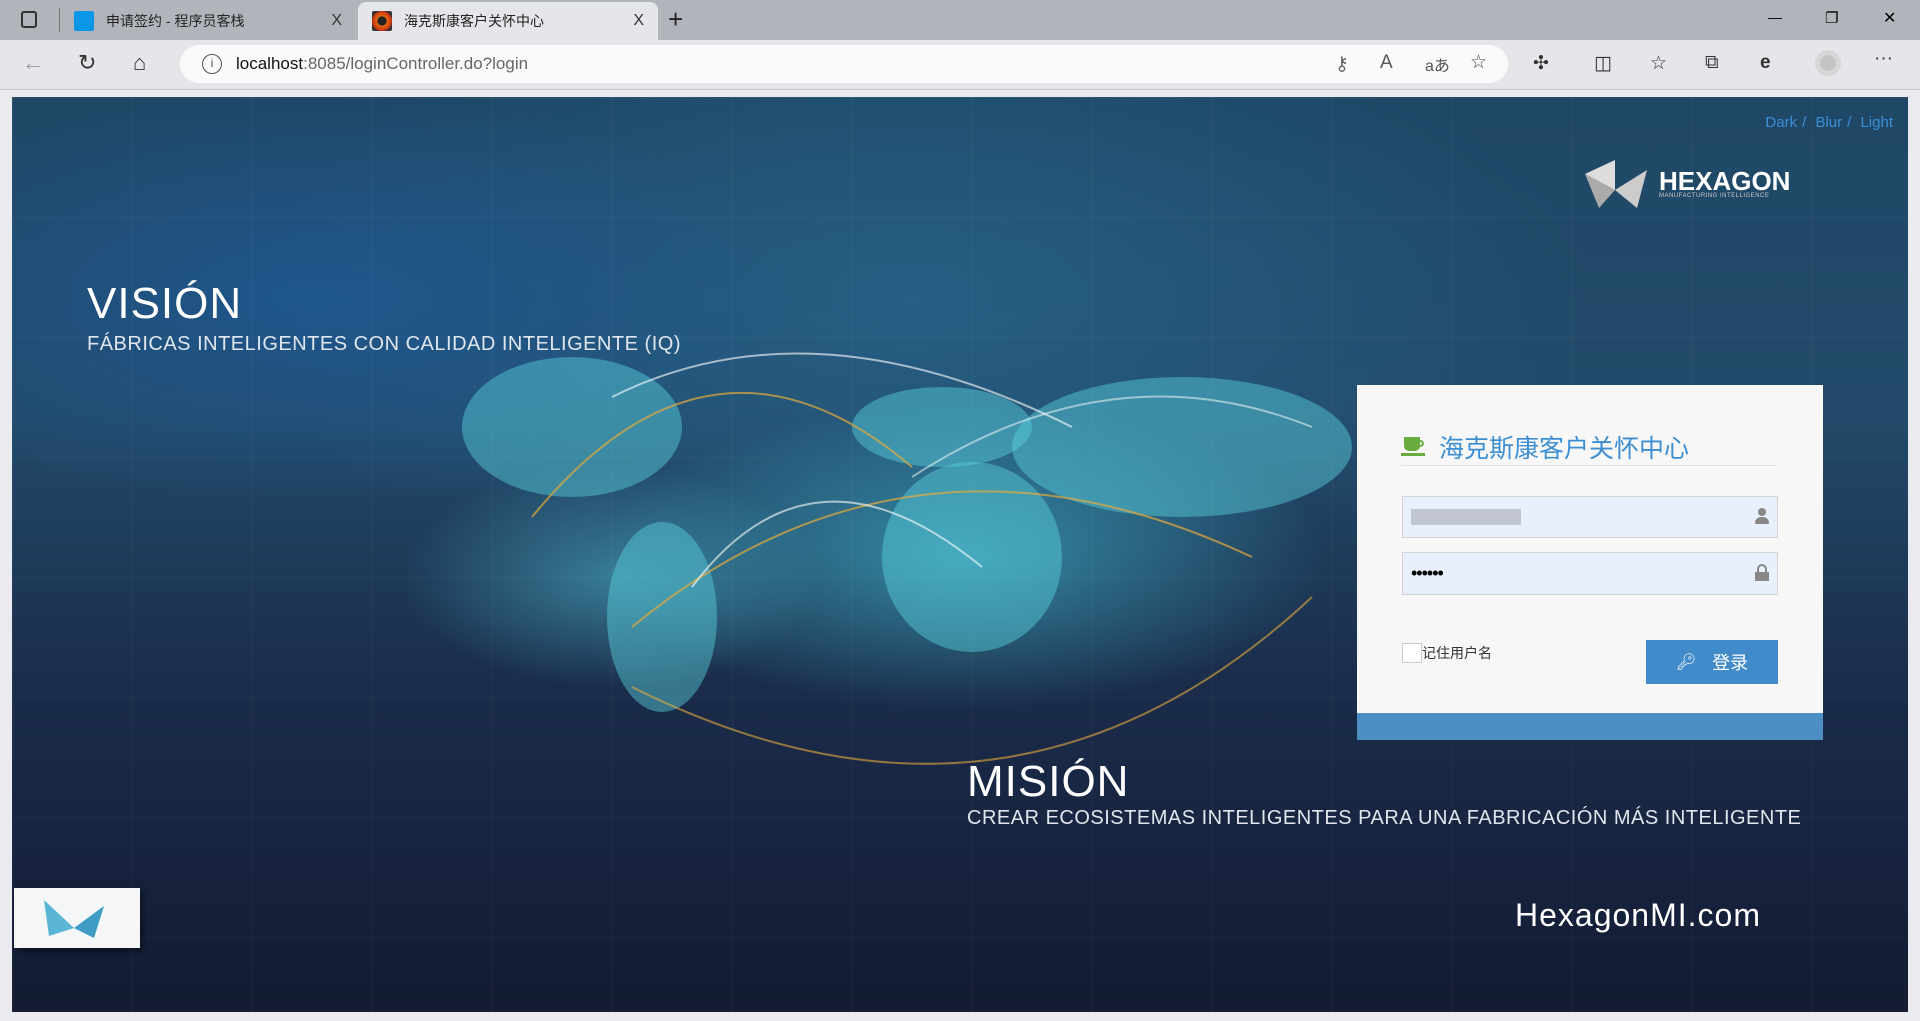 This screenshot has height=1021, width=1920. Describe the element at coordinates (1762, 517) in the screenshot. I see `user-icon` at that location.